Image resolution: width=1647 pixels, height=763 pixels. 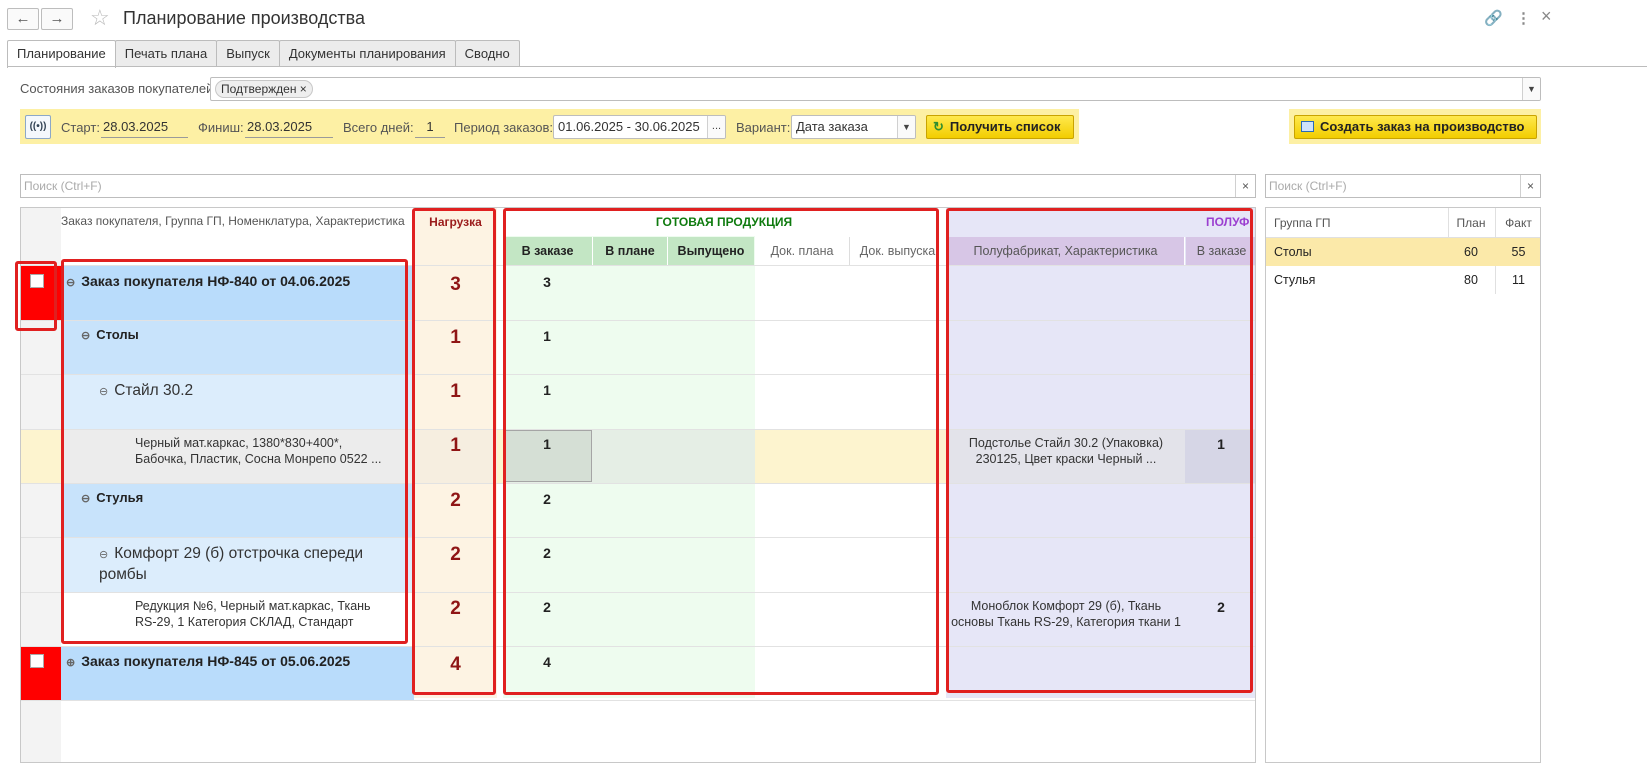 I want to click on col-header-released: Выпущено, so click(x=711, y=251).